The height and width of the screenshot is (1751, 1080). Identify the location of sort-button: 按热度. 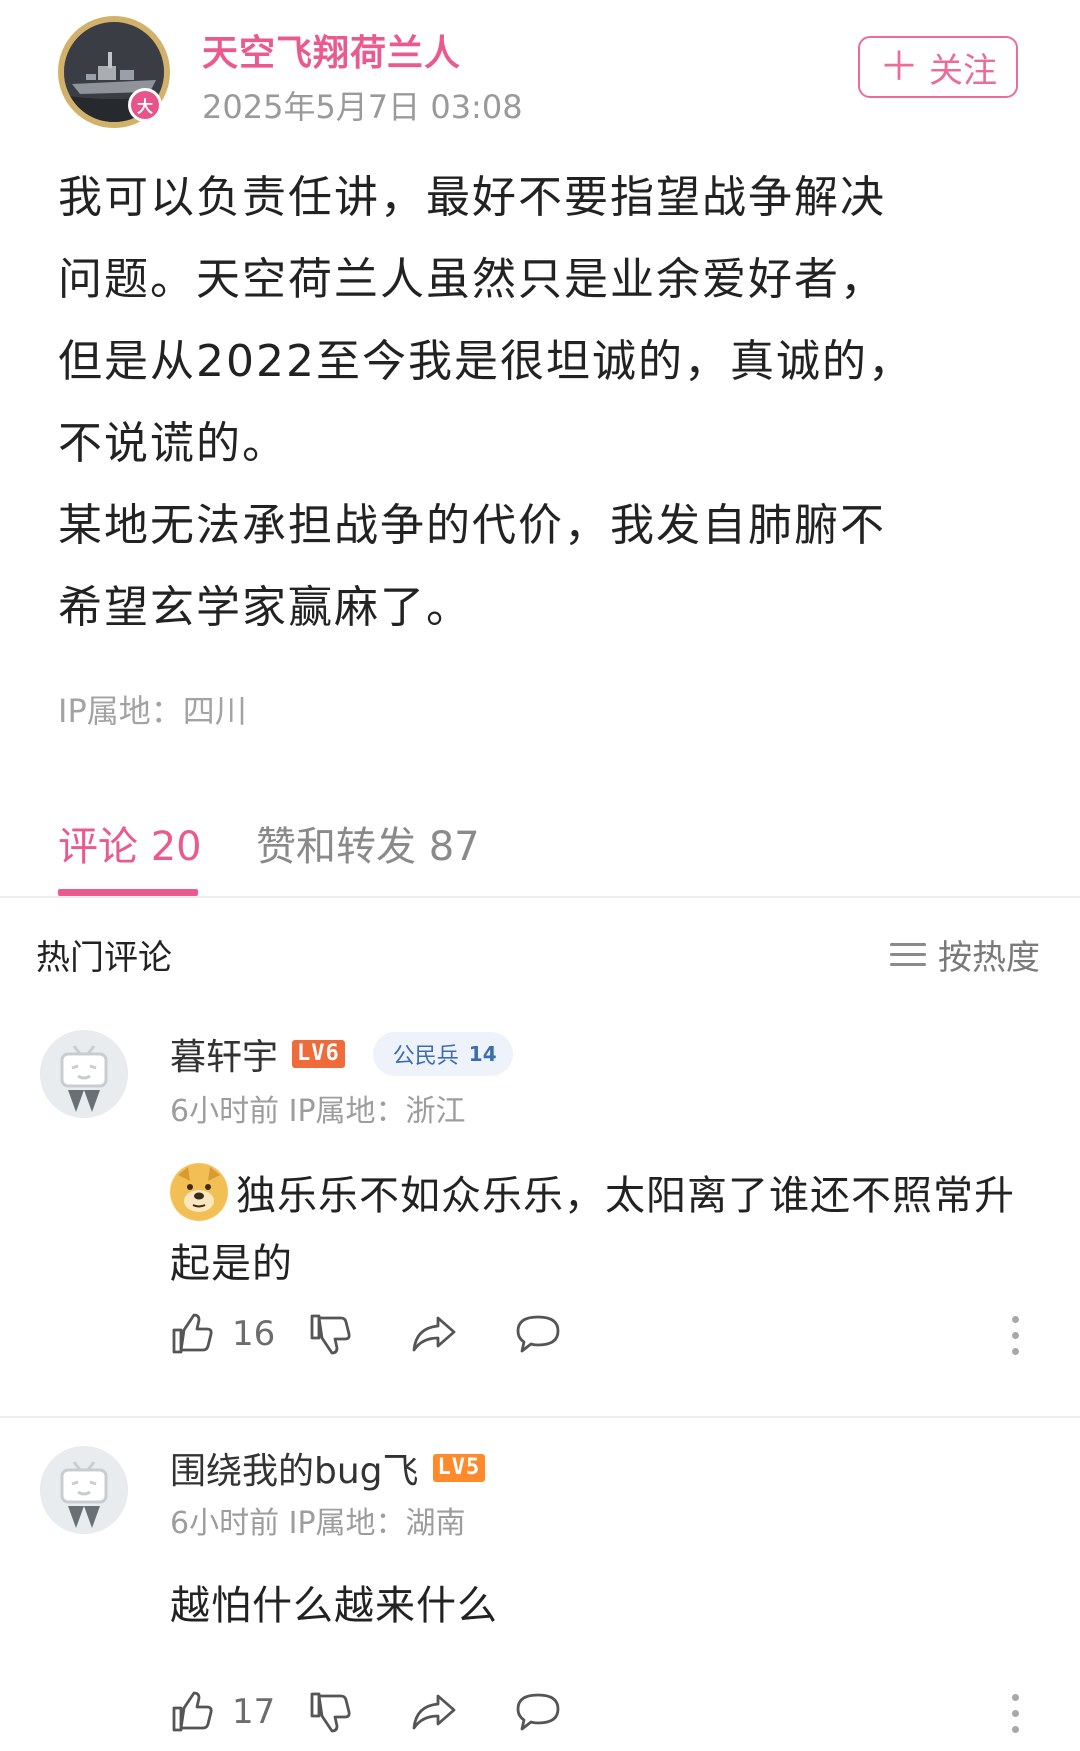
(965, 954).